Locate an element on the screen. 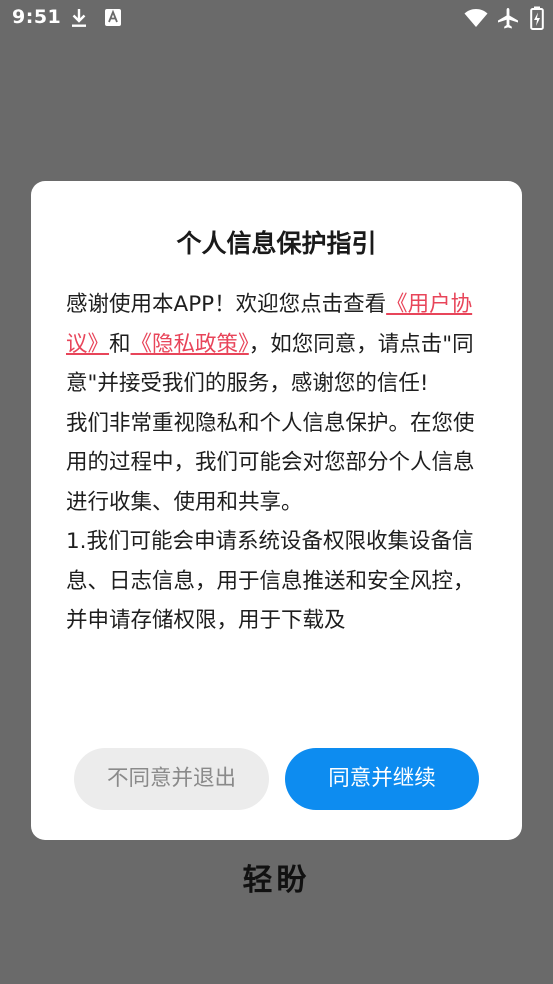 This screenshot has width=553, height=984. download-icon is located at coordinates (79, 20).